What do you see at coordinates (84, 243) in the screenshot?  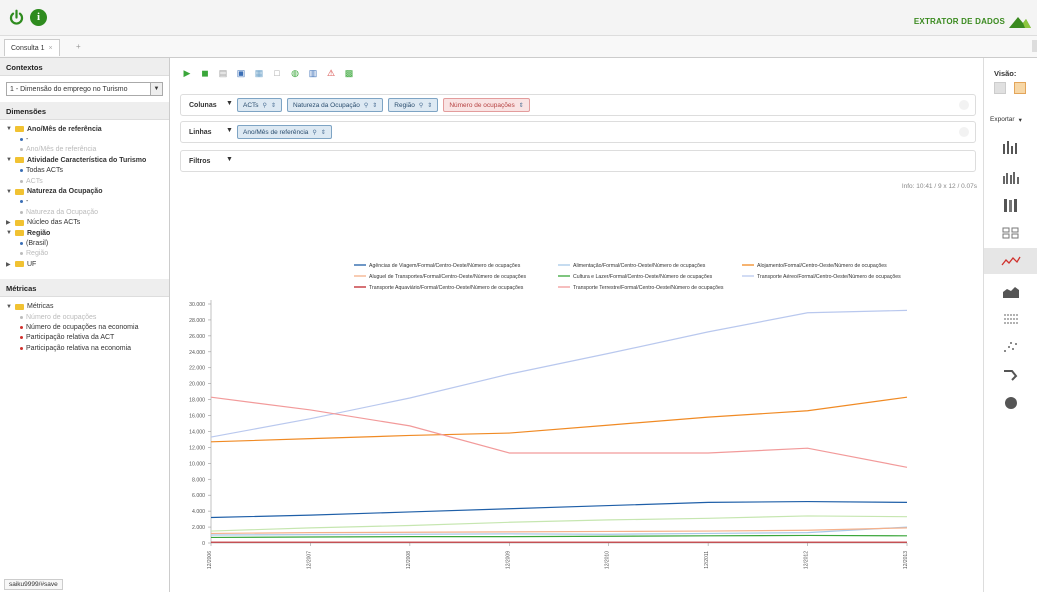 I see `tree-item: (Brasil)` at bounding box center [84, 243].